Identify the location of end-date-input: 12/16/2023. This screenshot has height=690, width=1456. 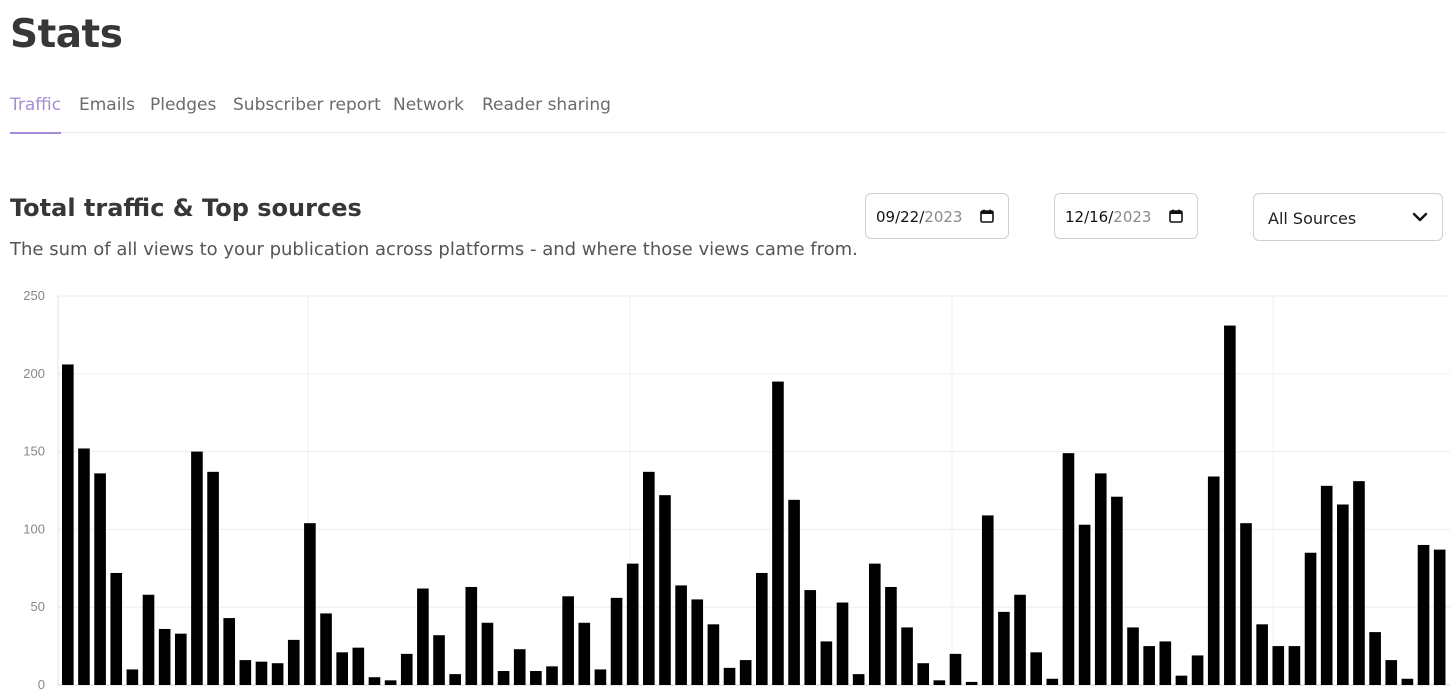
(1126, 216).